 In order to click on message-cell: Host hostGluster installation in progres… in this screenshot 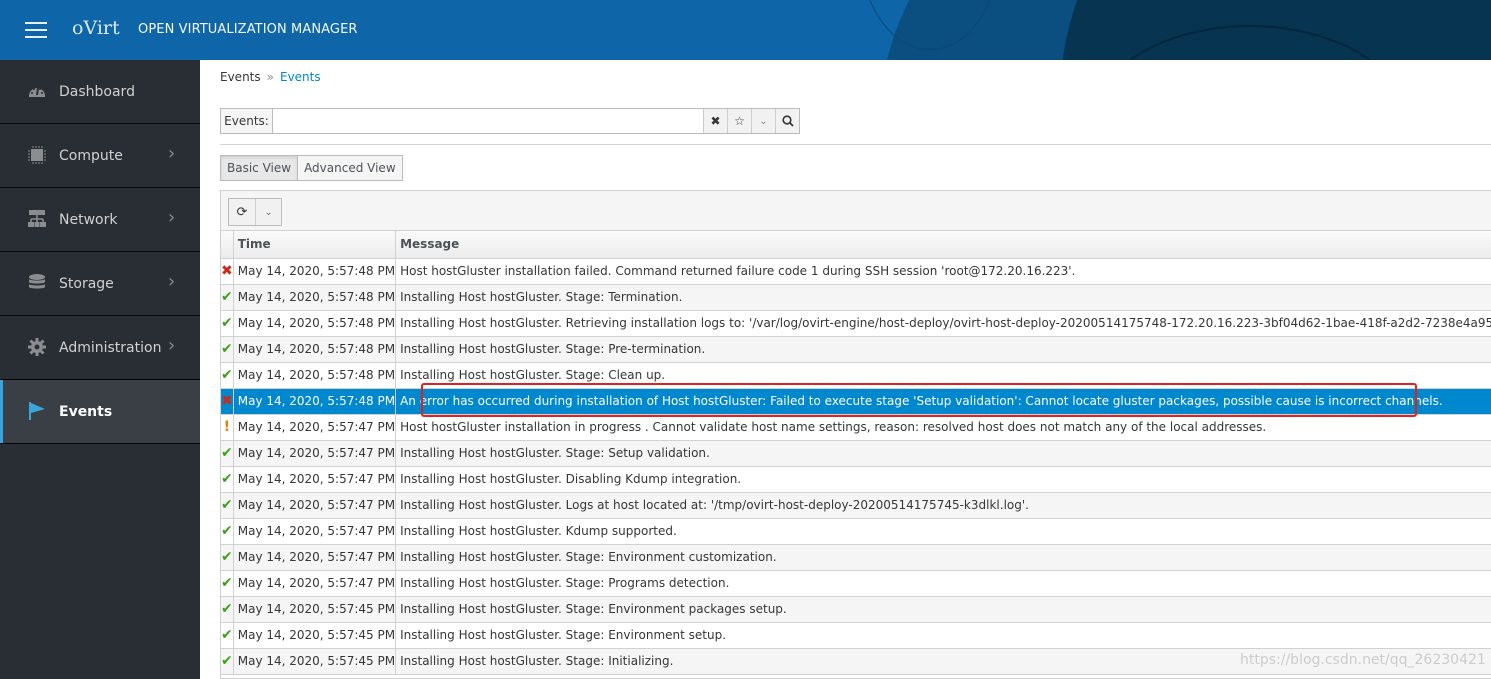, I will do `click(943, 427)`.